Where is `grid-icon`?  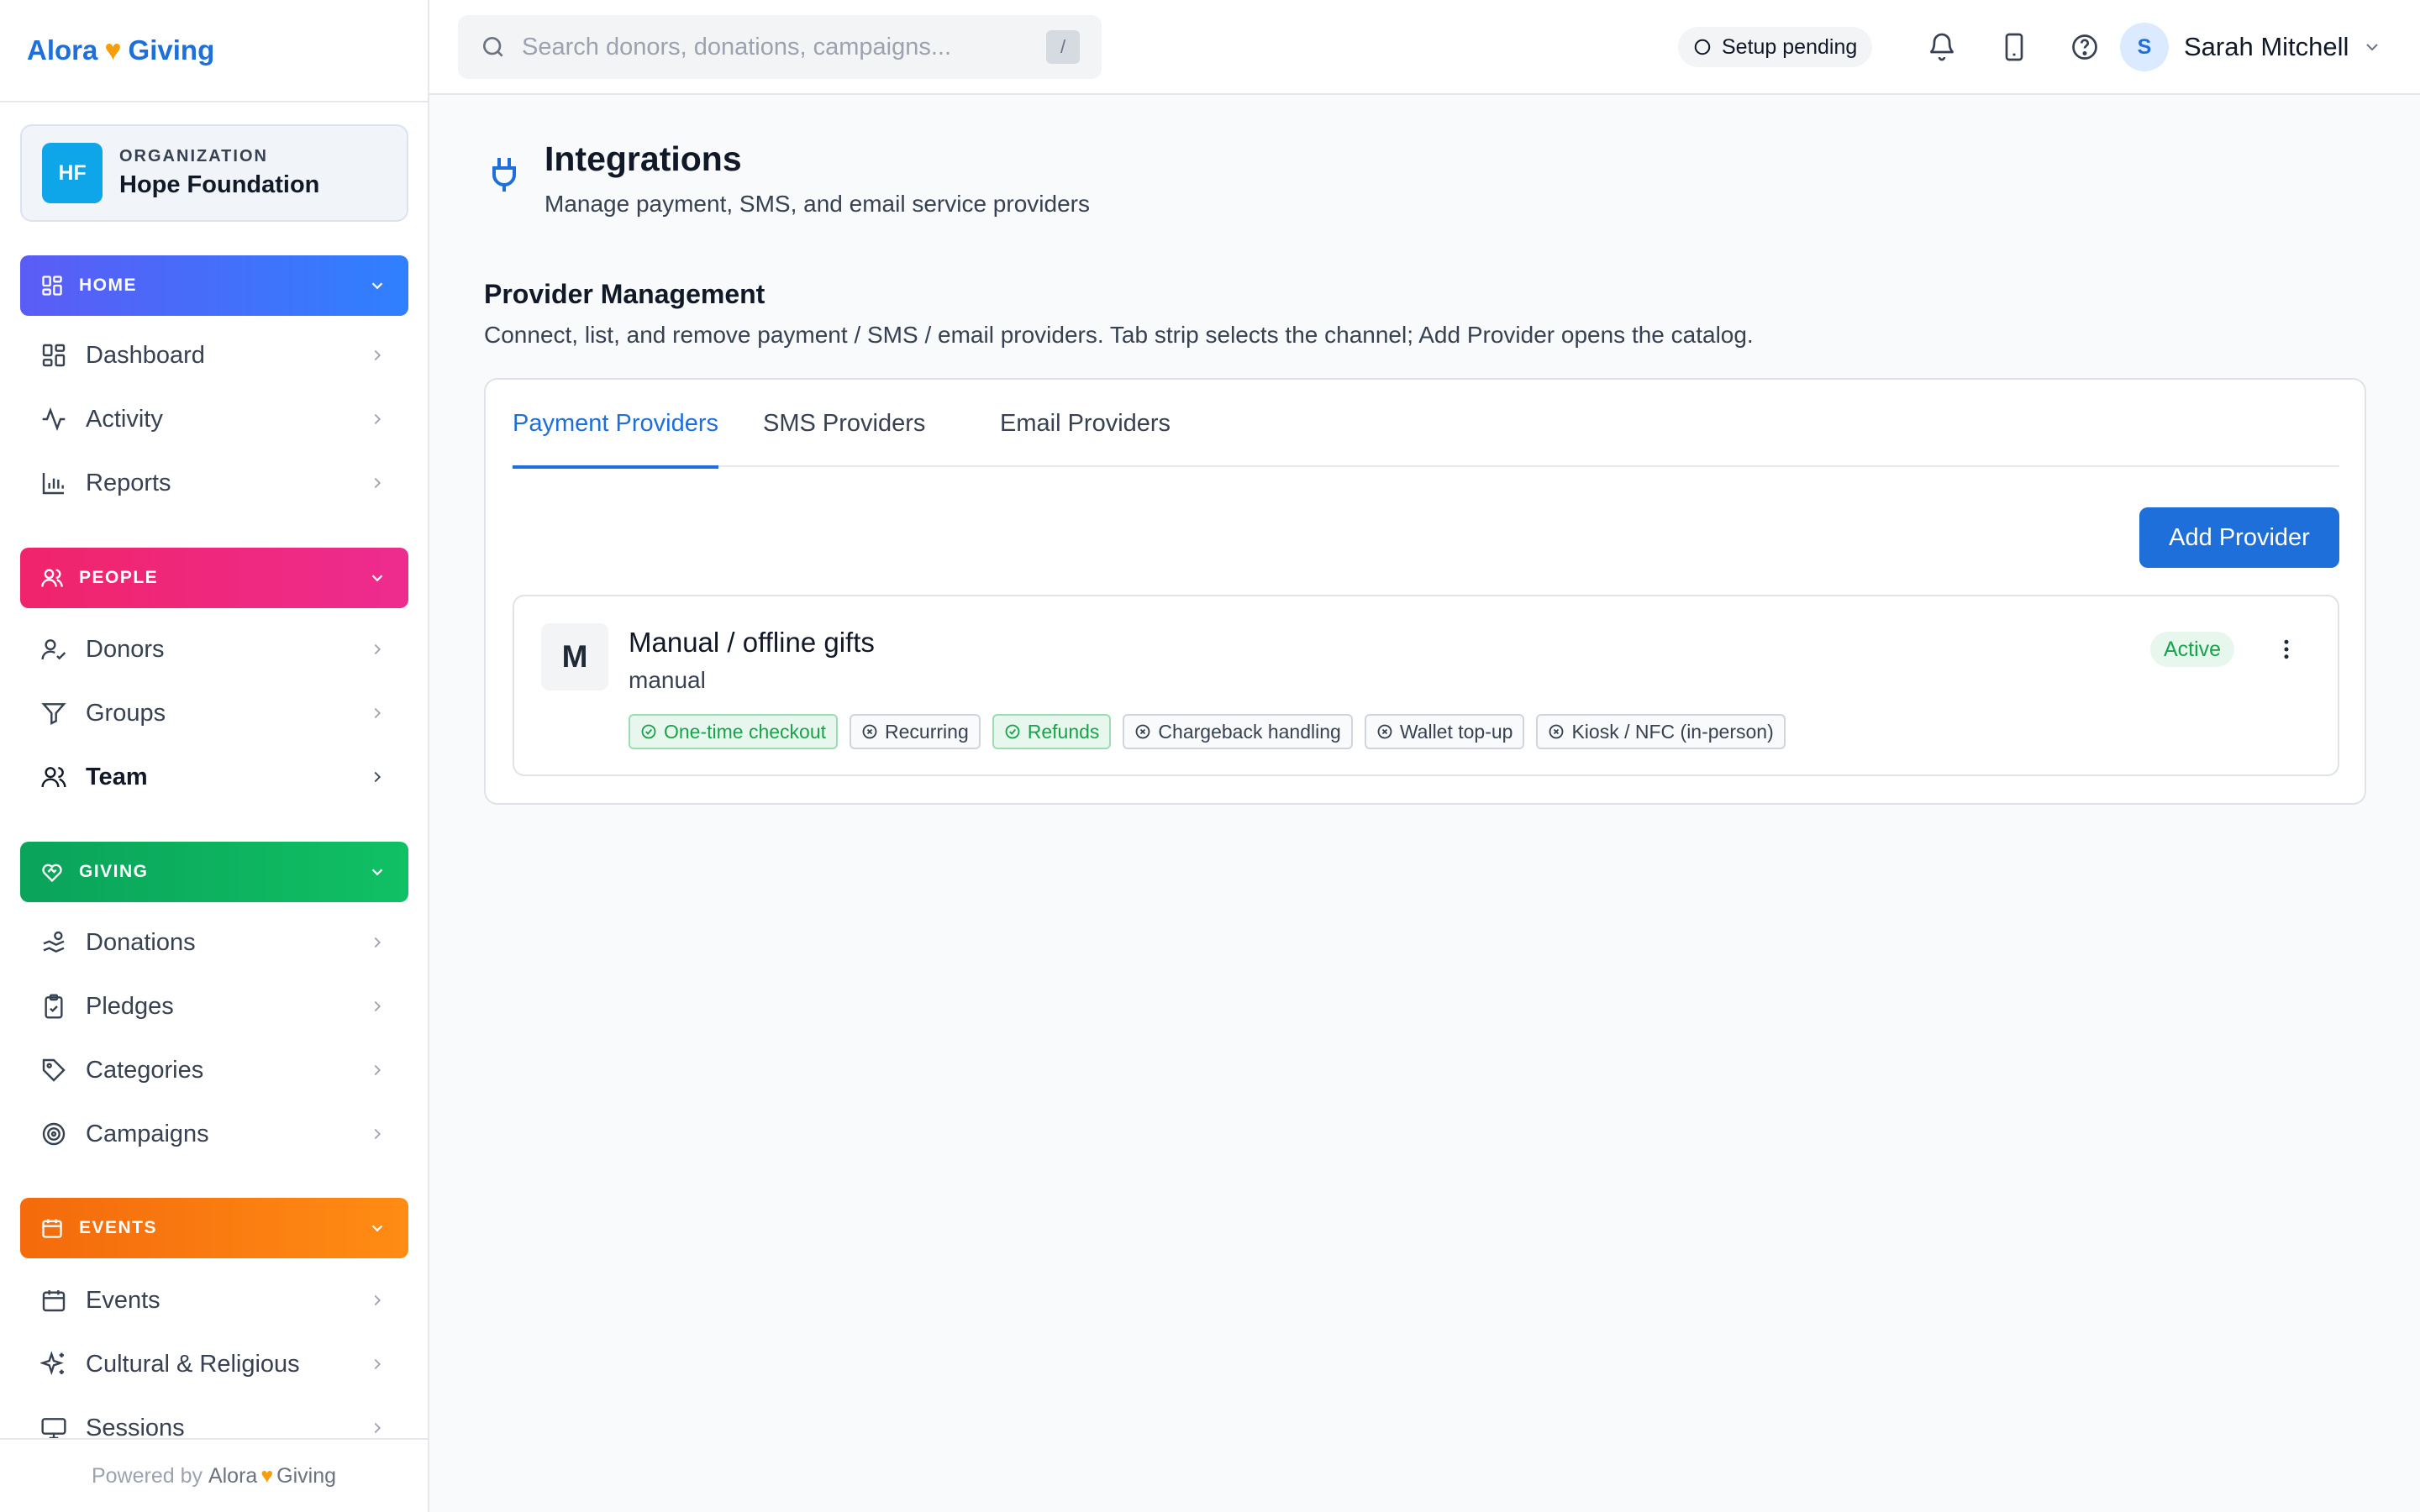
grid-icon is located at coordinates (52, 285).